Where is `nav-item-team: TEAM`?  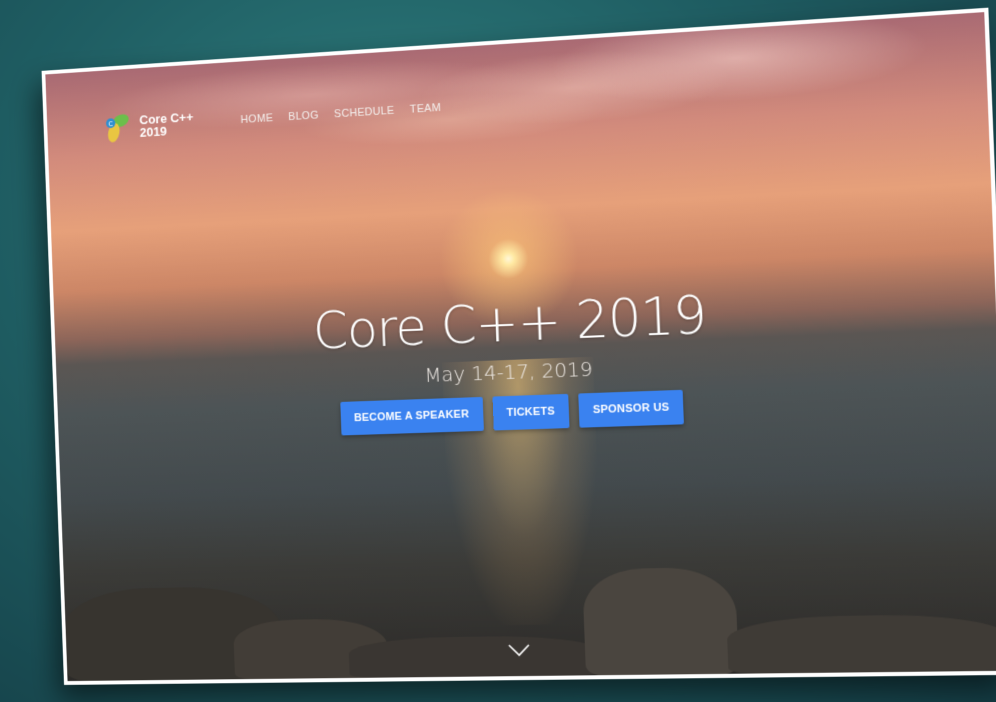
nav-item-team: TEAM is located at coordinates (426, 109).